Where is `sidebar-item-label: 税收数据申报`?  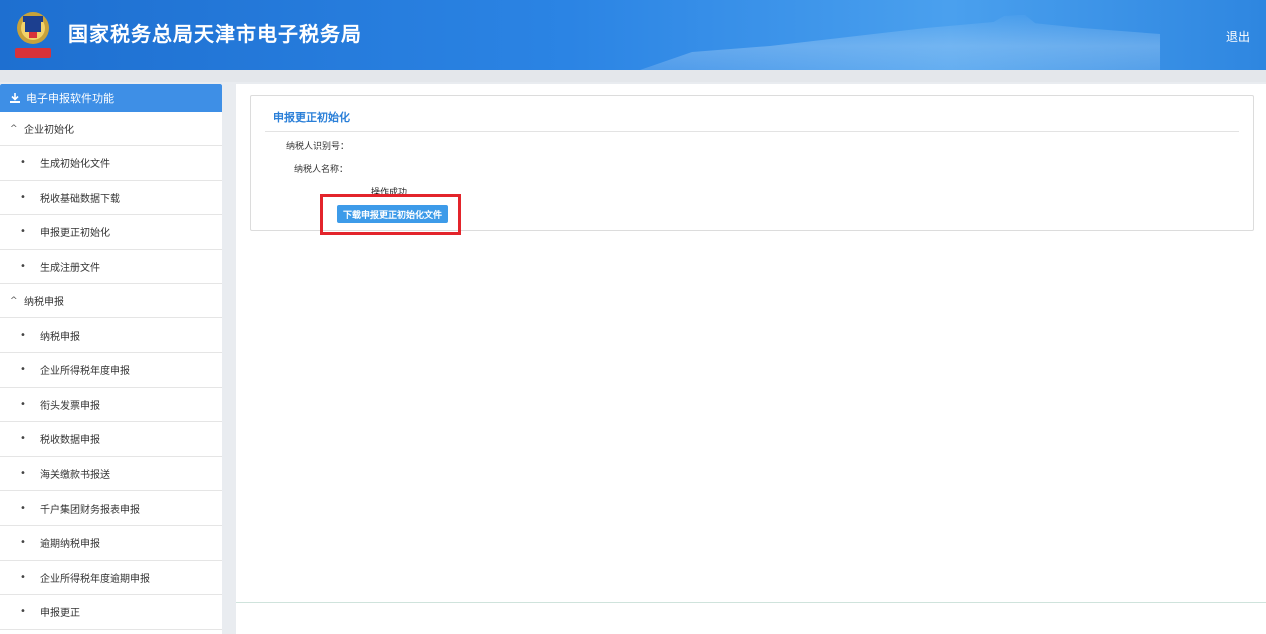
sidebar-item-label: 税收数据申报 is located at coordinates (70, 441).